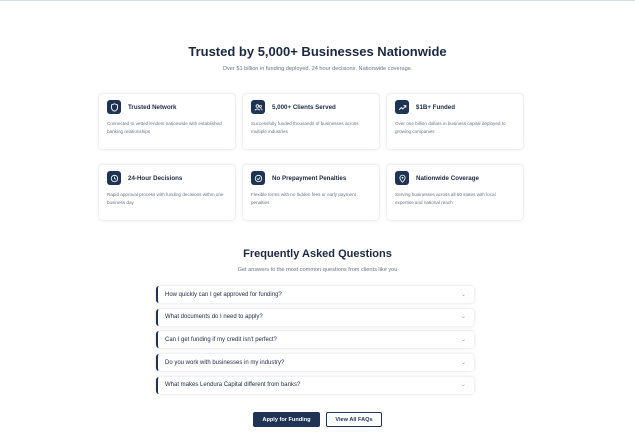  What do you see at coordinates (309, 178) in the screenshot?
I see `feature-title: No Prepayment Penalties` at bounding box center [309, 178].